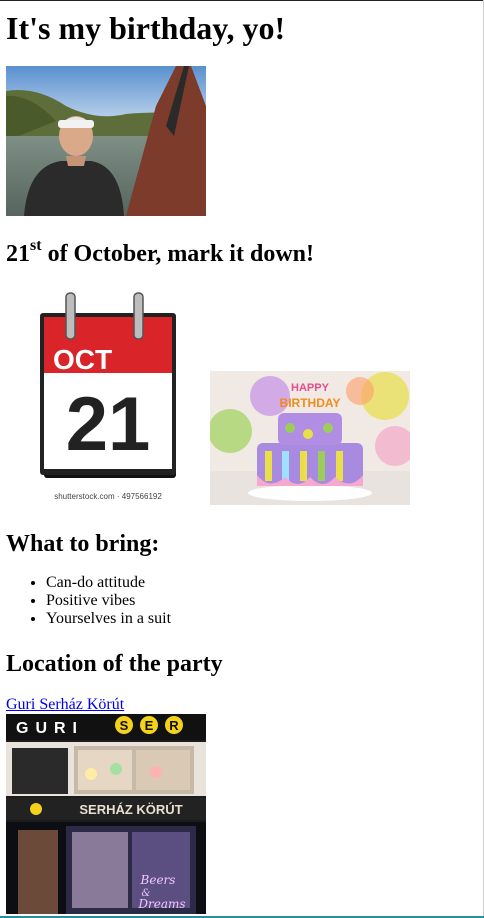 The width and height of the screenshot is (484, 918). Describe the element at coordinates (108, 496) in the screenshot. I see `calendar-credit-text: shutterstock.com · 497566192` at that location.